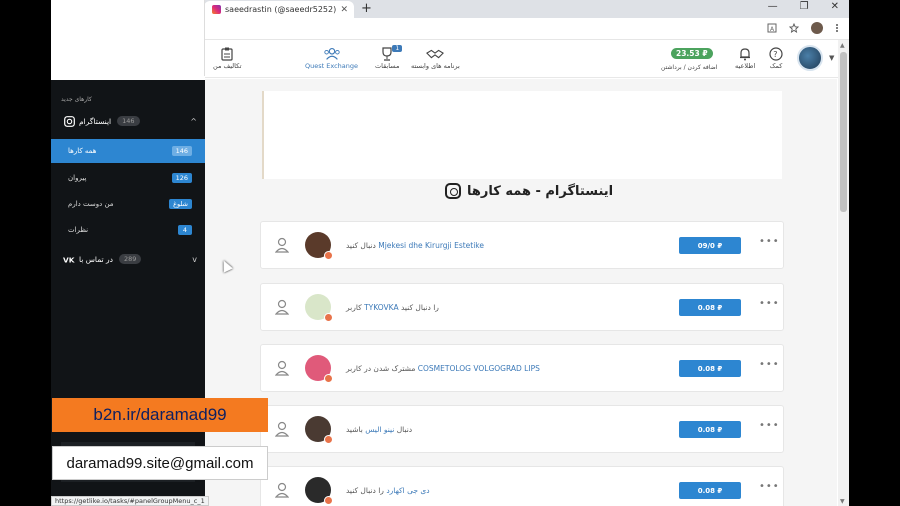 The height and width of the screenshot is (506, 900). Describe the element at coordinates (776, 66) in the screenshot. I see `help-label: کمک` at that location.